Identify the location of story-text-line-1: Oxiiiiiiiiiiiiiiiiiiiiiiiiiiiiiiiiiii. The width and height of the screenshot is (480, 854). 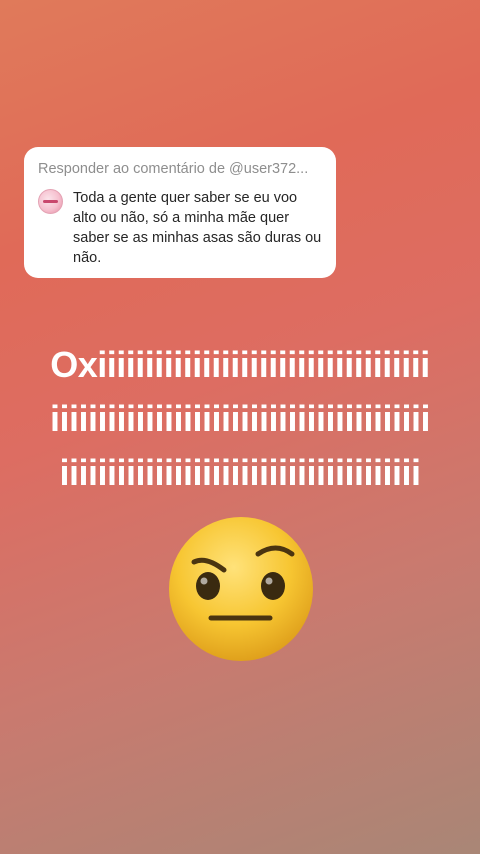
(240, 364).